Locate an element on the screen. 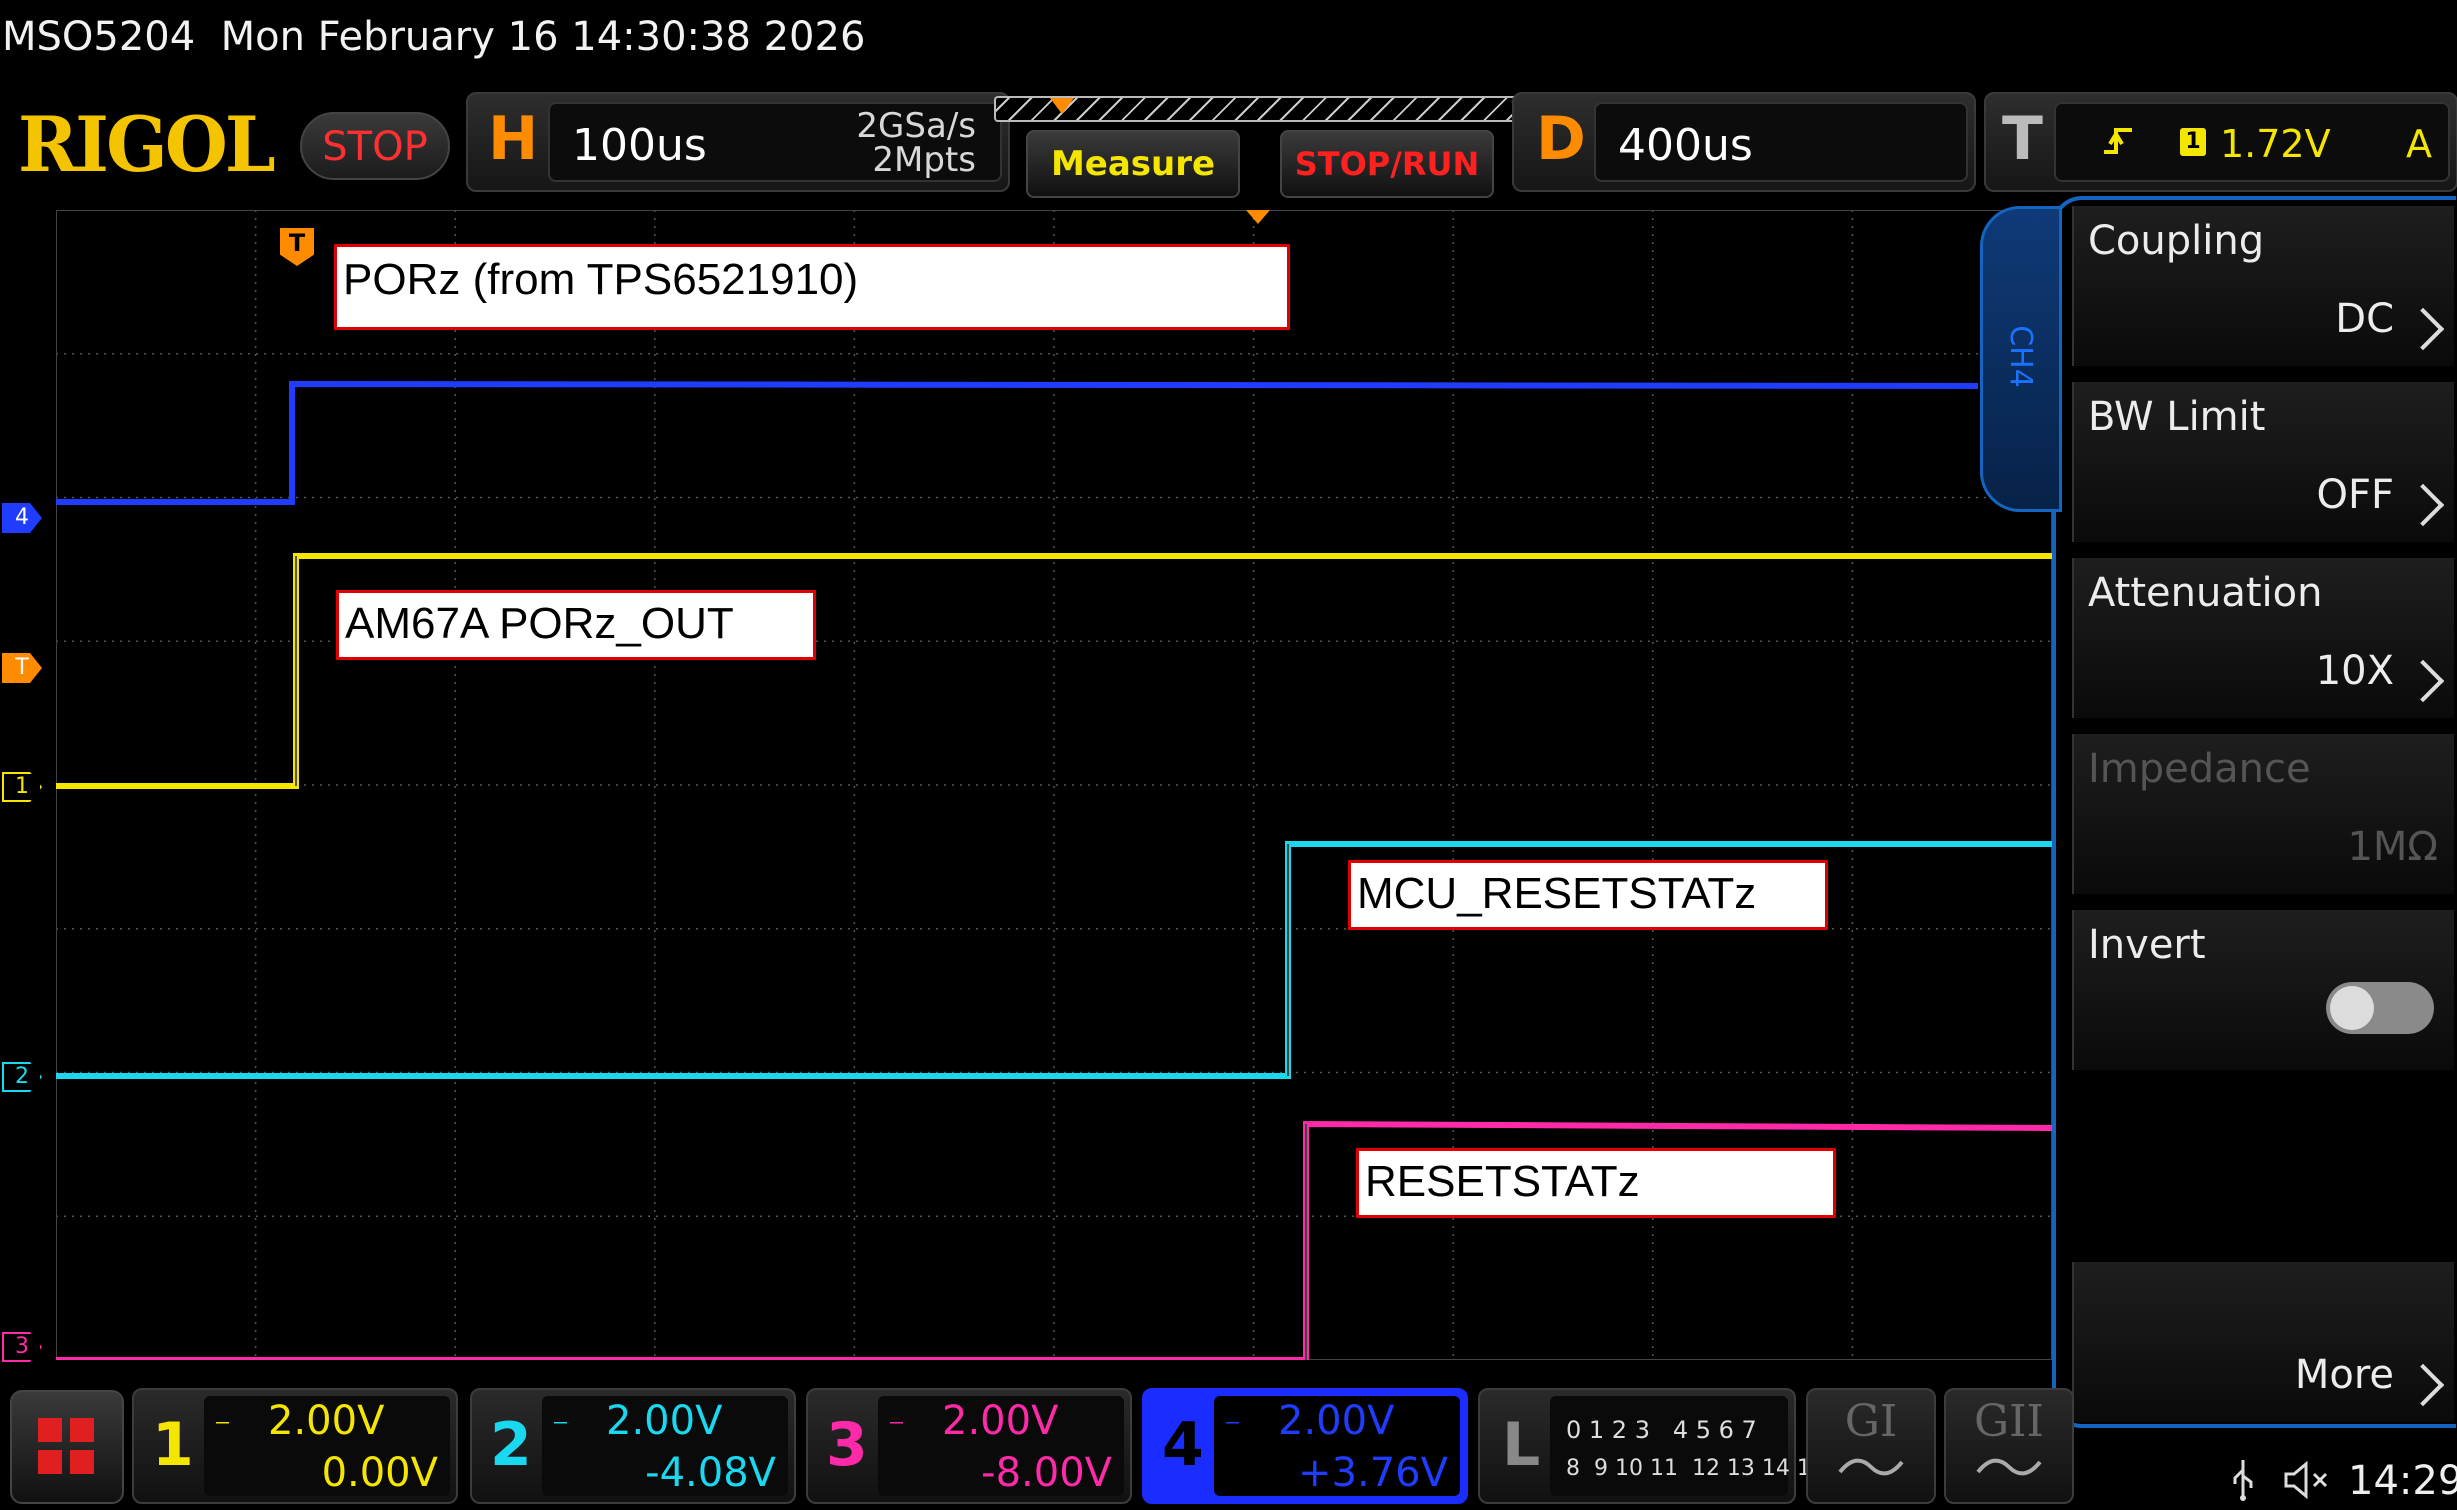 The height and width of the screenshot is (1510, 2457). trigger-panel: T 1 1.72V A is located at coordinates (2220, 142).